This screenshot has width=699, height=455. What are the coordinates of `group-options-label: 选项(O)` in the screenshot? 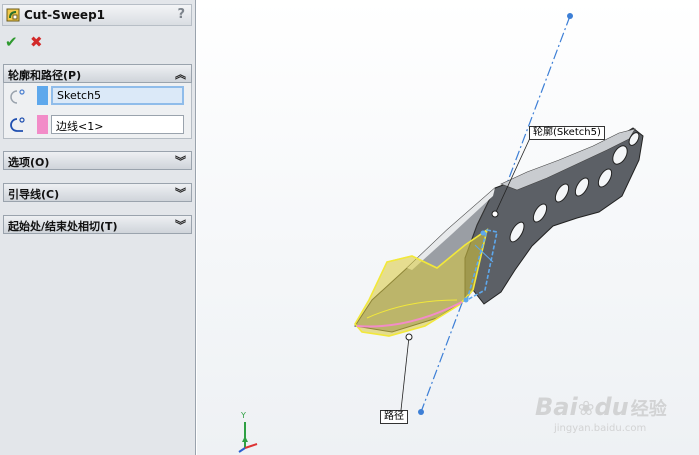 It's located at (29, 162).